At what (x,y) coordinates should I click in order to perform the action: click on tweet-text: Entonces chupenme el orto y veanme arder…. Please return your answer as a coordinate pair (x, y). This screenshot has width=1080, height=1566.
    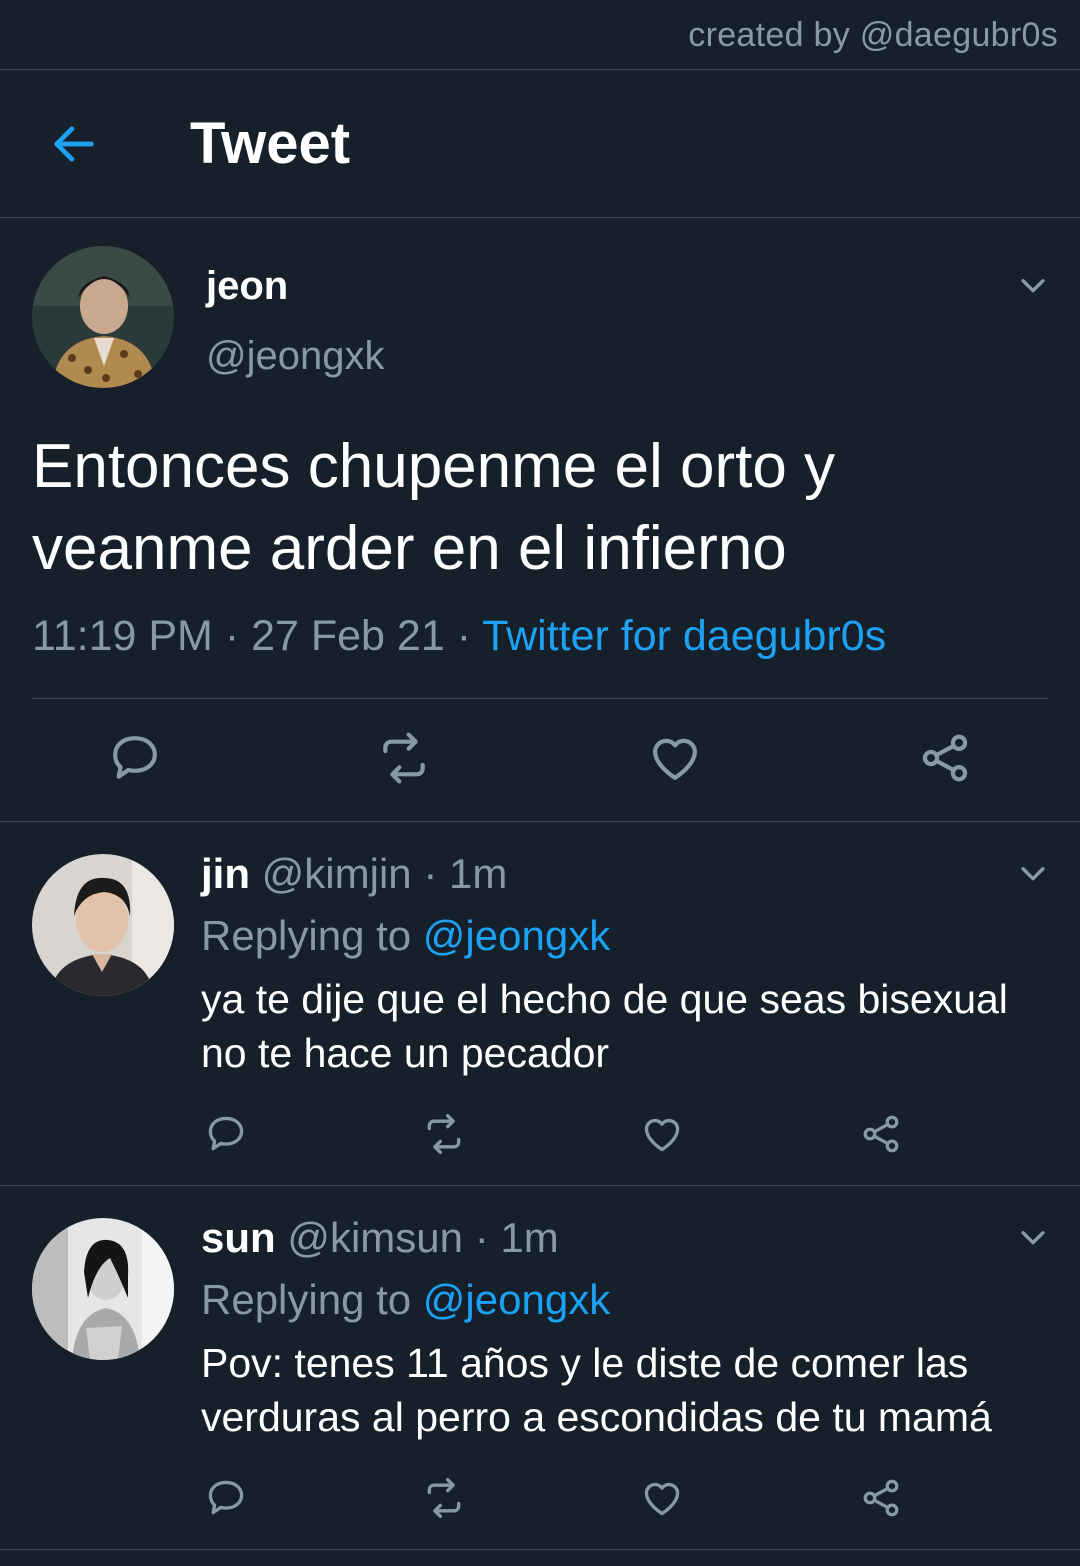
    Looking at the image, I should click on (434, 507).